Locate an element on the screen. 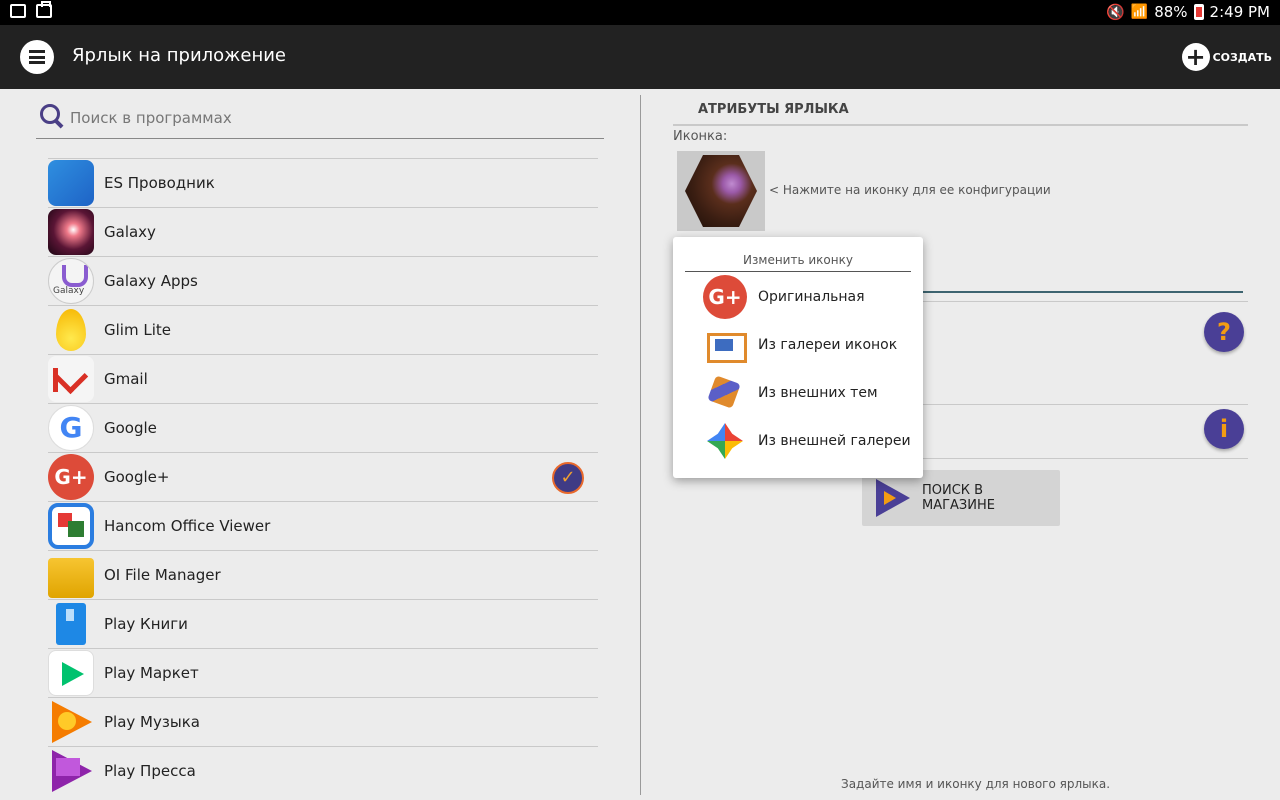  app-name: Google+ is located at coordinates (137, 477).